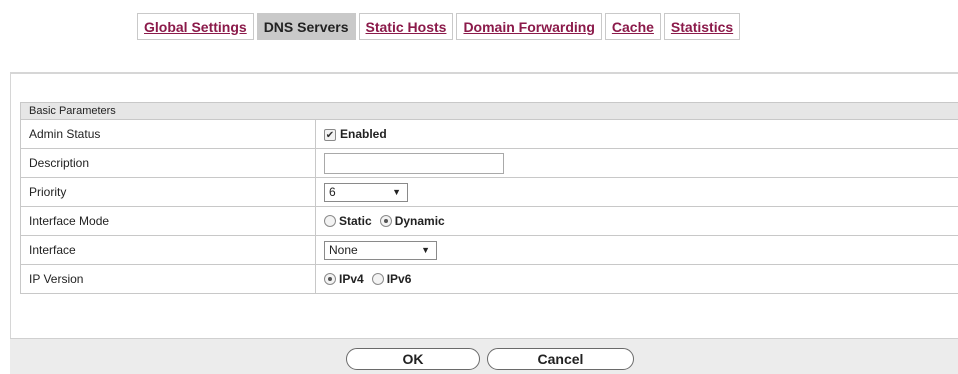 The height and width of the screenshot is (374, 958). I want to click on tab-cache: Cache, so click(632, 26).